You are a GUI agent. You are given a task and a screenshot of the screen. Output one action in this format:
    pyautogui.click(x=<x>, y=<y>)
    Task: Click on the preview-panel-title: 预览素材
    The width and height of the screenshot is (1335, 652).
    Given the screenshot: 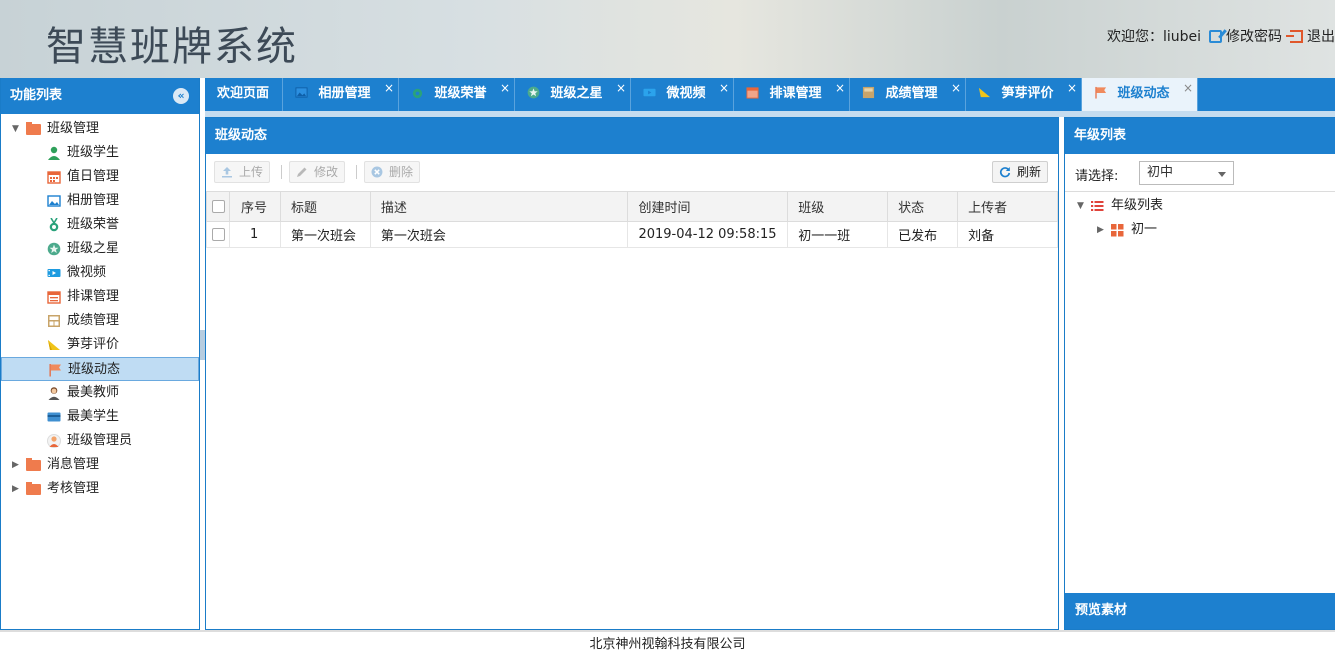 What is the action you would take?
    pyautogui.click(x=1101, y=610)
    